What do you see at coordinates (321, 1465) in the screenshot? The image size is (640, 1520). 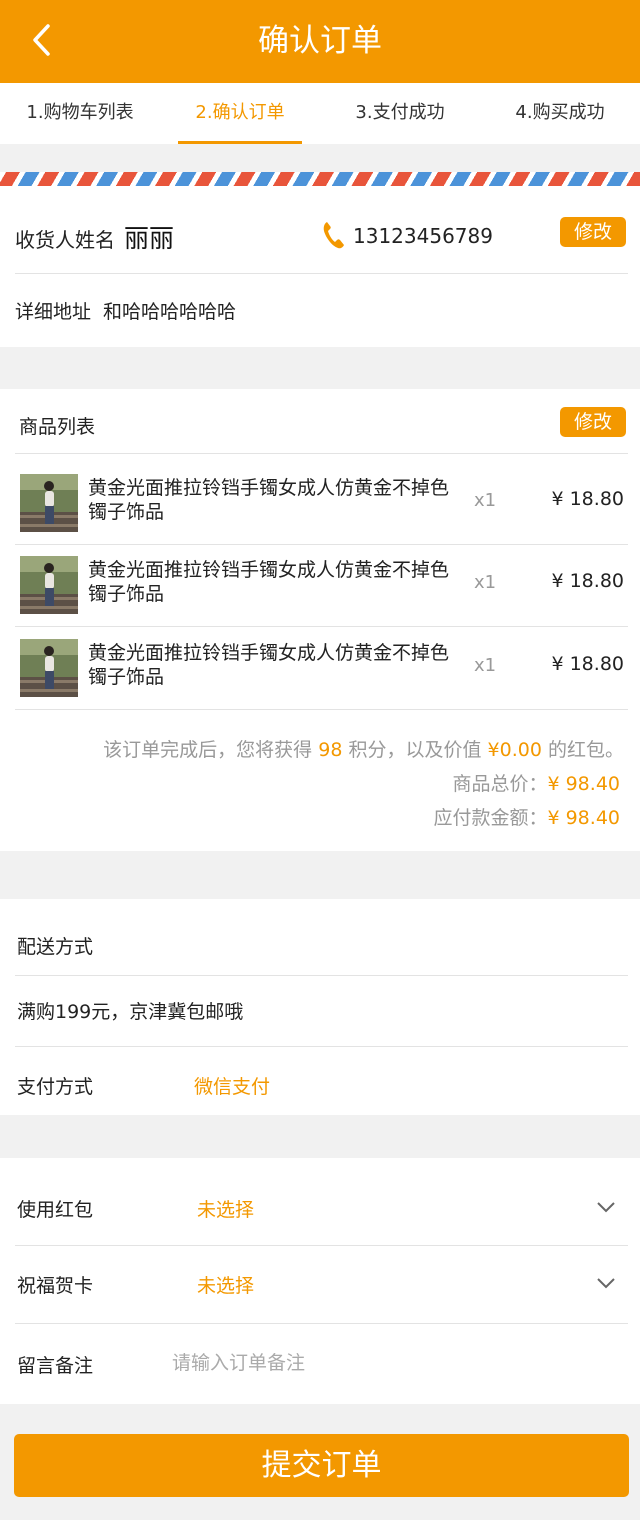 I see `submit-order-button: 提交订单` at bounding box center [321, 1465].